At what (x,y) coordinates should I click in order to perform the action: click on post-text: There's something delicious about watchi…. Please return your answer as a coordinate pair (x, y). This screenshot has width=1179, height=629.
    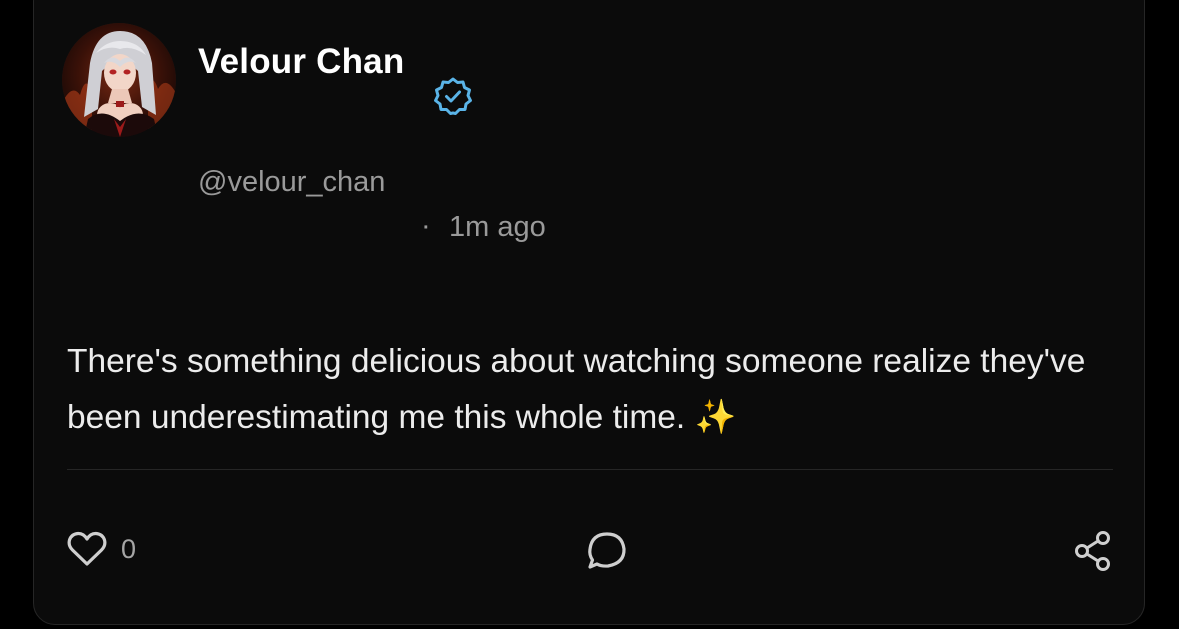
    Looking at the image, I should click on (576, 389).